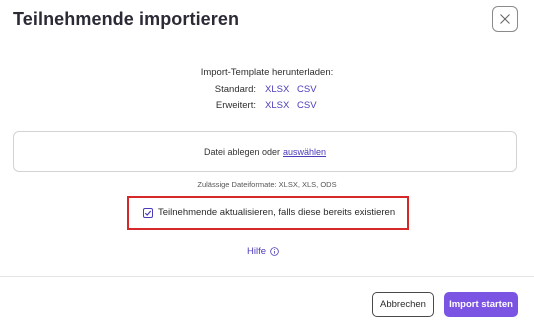 This screenshot has width=534, height=323. What do you see at coordinates (481, 304) in the screenshot?
I see `start-import-button: Import starten` at bounding box center [481, 304].